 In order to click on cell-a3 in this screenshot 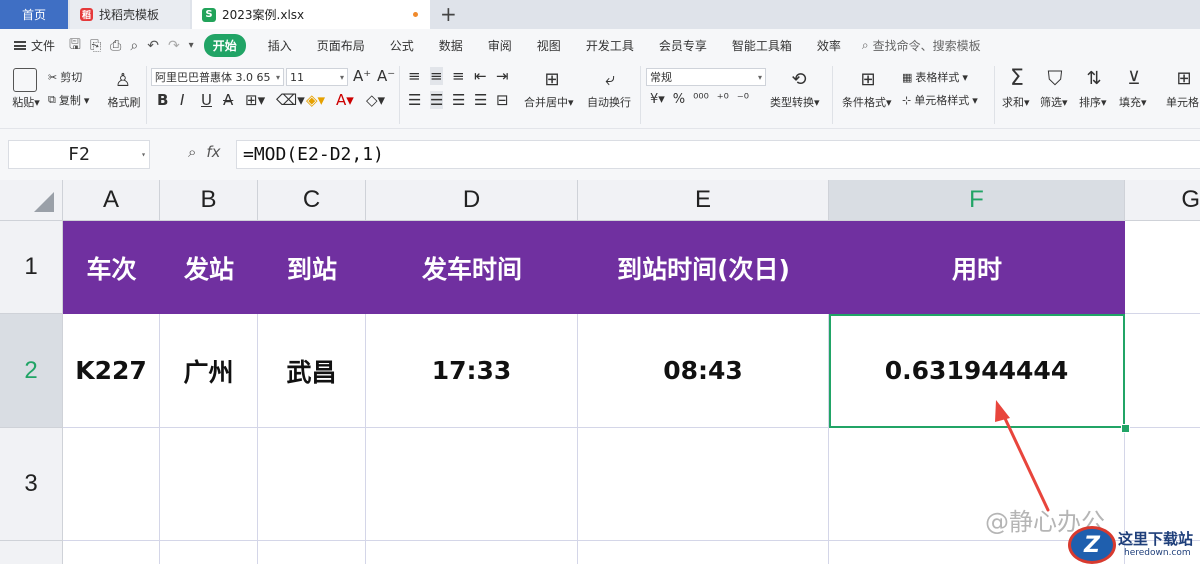, I will do `click(111, 484)`.